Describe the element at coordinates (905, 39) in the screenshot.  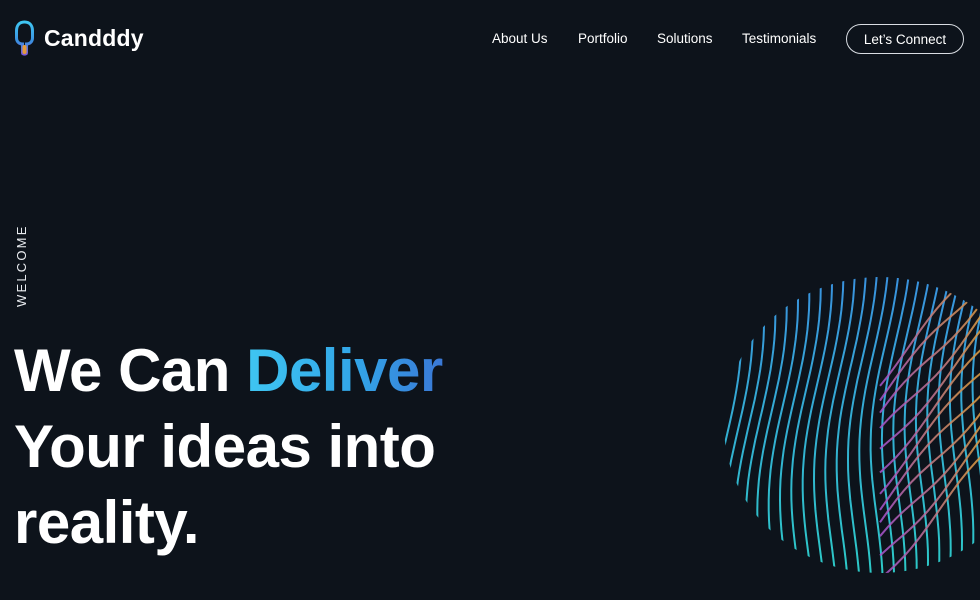
I see `lets-connect-button: Let’s Connect` at that location.